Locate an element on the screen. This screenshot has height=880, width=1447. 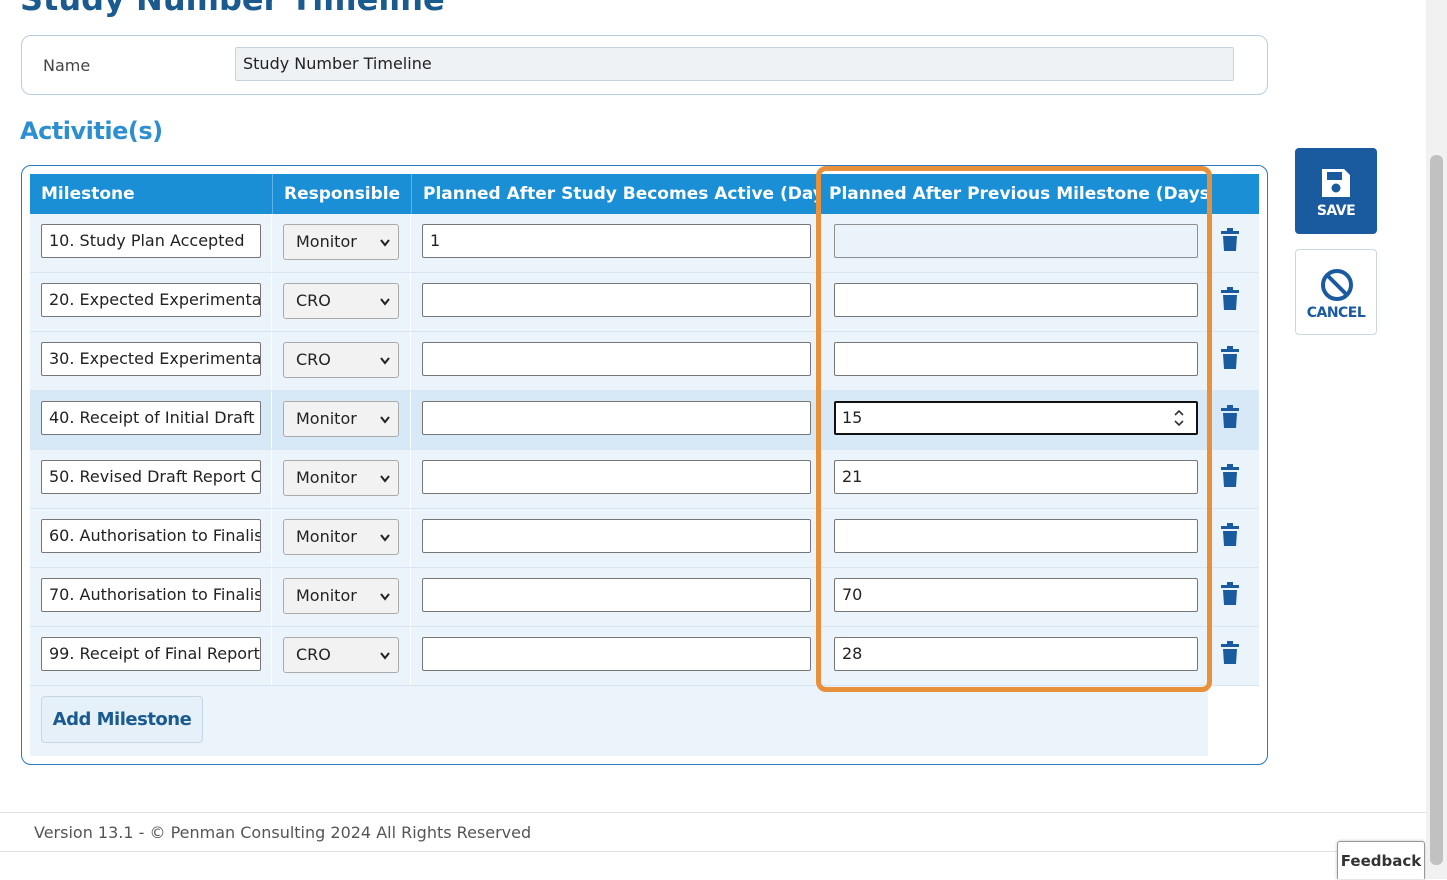
table-row: 60. Authorisation to Finalis Monitor is located at coordinates (644, 538).